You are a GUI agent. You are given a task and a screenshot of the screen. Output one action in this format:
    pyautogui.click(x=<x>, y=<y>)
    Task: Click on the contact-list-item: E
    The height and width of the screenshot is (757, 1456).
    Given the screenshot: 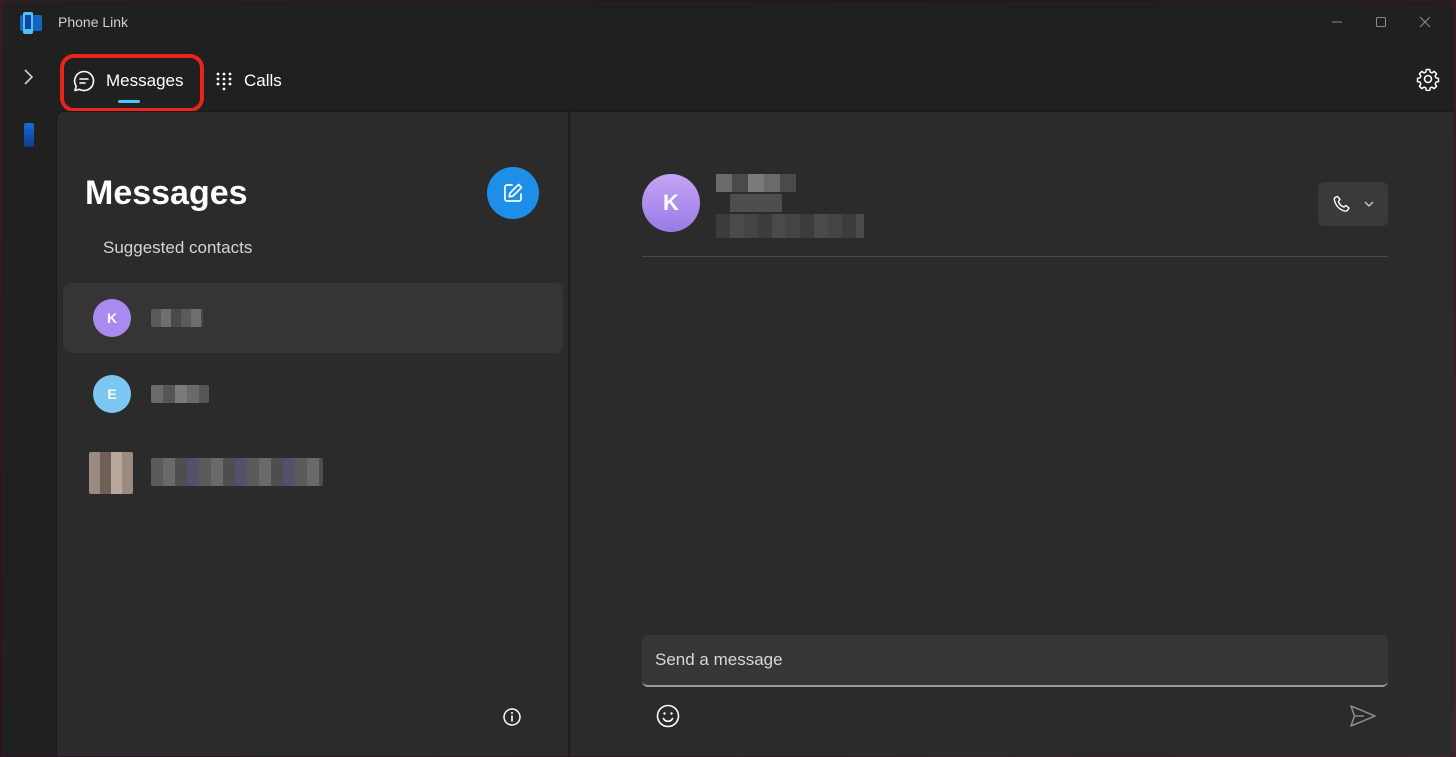 What is the action you would take?
    pyautogui.click(x=313, y=394)
    